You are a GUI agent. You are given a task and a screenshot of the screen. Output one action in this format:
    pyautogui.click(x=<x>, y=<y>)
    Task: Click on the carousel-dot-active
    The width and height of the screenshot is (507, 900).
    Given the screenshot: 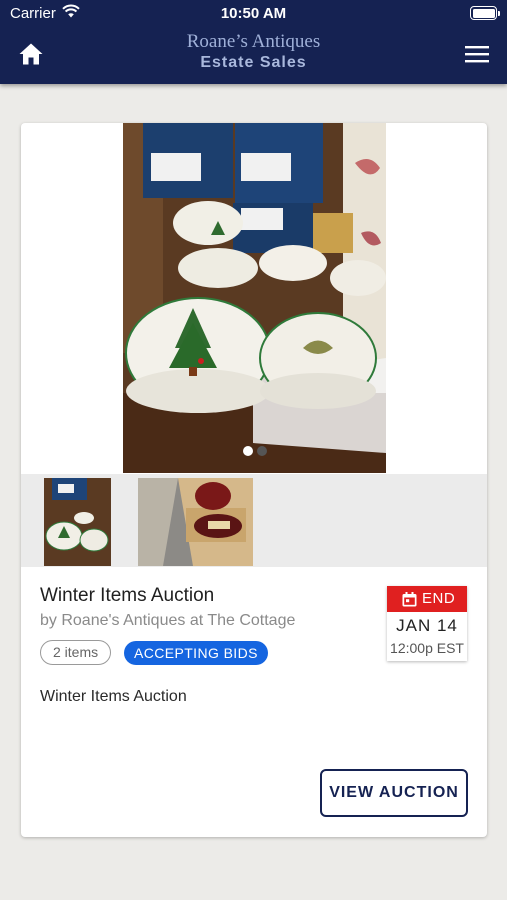 What is the action you would take?
    pyautogui.click(x=247, y=451)
    